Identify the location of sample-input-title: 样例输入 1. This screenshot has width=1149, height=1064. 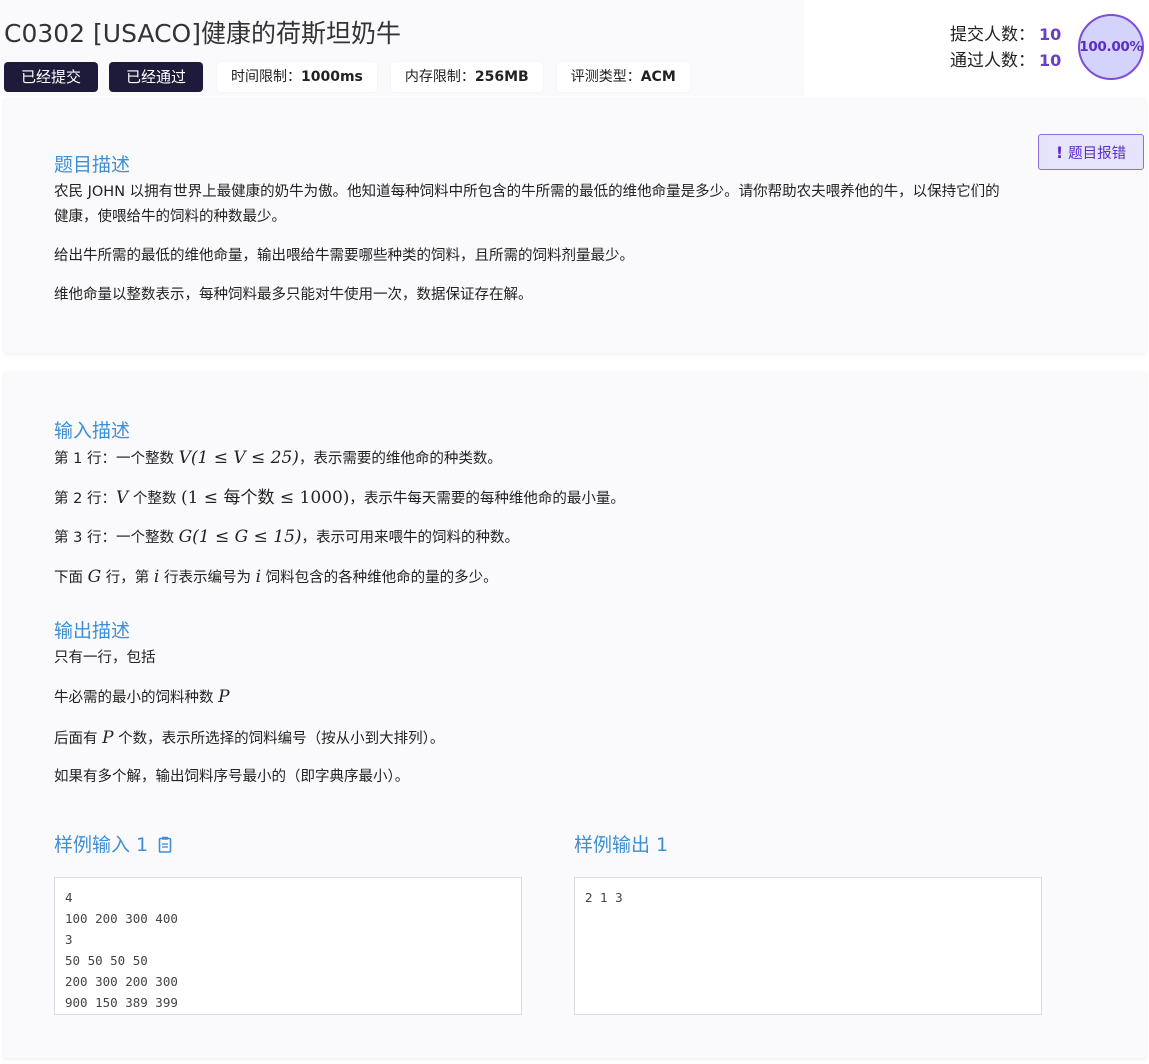
(113, 843).